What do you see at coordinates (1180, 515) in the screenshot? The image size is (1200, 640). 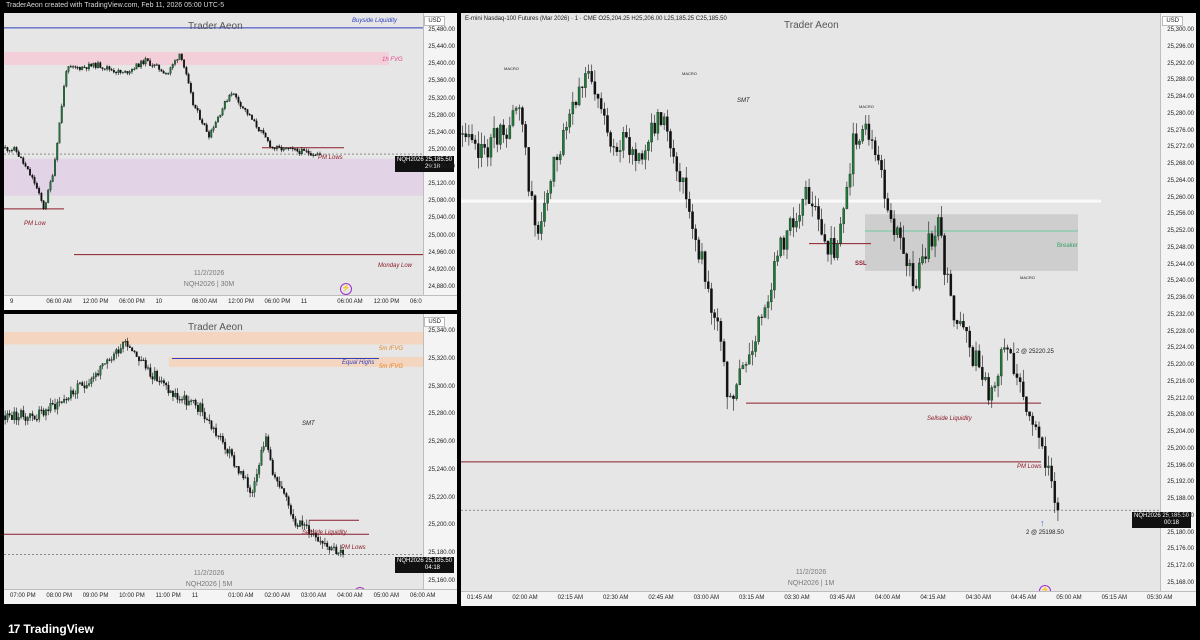 I see `y-tick-label: 25,184.00` at bounding box center [1180, 515].